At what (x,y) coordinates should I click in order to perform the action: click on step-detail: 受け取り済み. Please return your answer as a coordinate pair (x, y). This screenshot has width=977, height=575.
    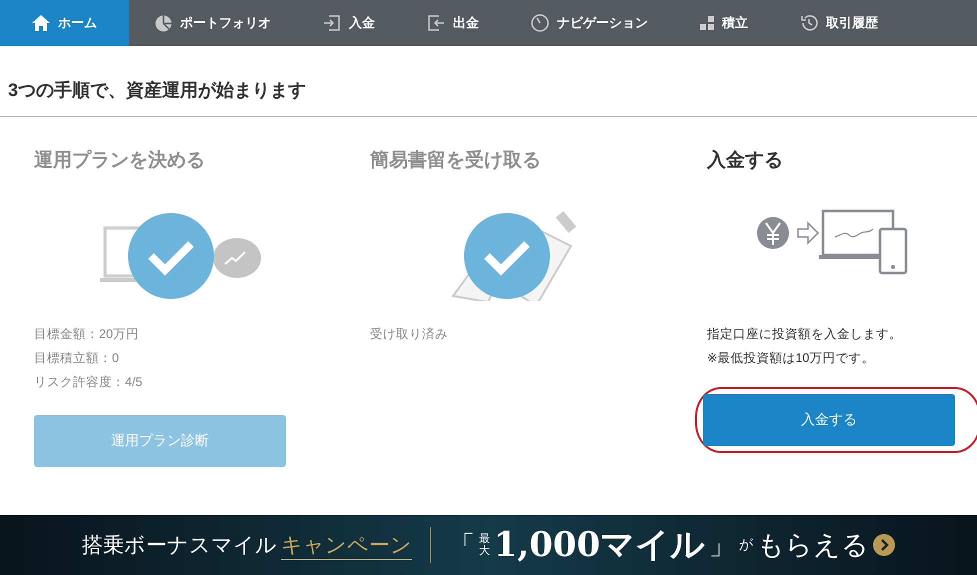
    Looking at the image, I should click on (409, 334).